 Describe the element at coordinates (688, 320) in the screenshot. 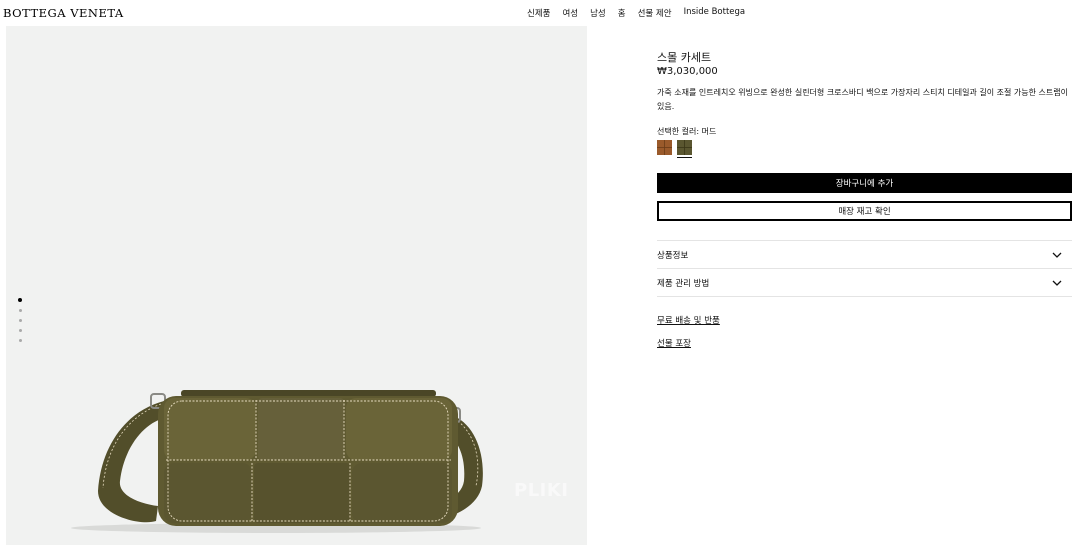

I see `free-shipping-returns-link: 무료 배송 및 반품` at that location.